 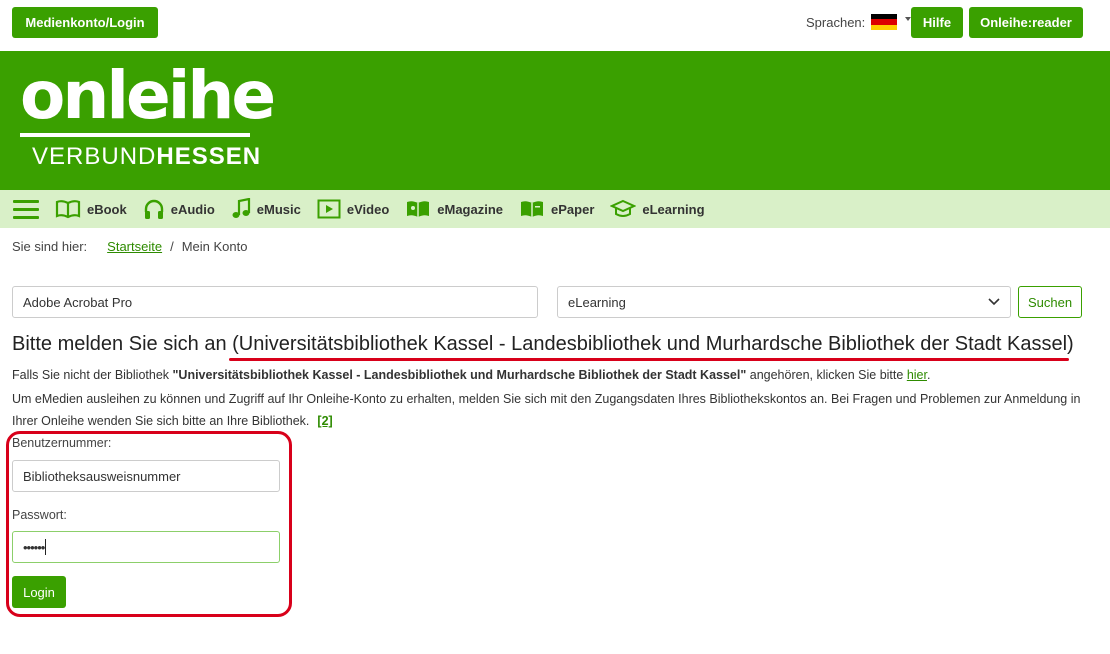 What do you see at coordinates (62, 443) in the screenshot?
I see `username-label: Benutzernummer:` at bounding box center [62, 443].